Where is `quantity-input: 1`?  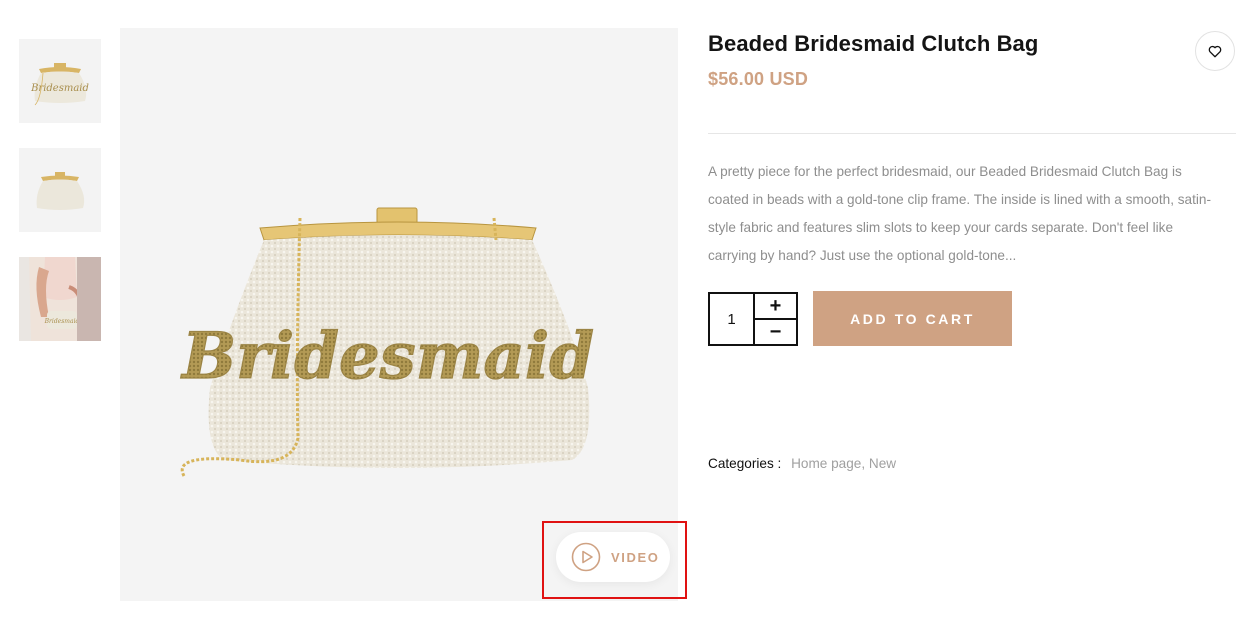 quantity-input: 1 is located at coordinates (732, 319).